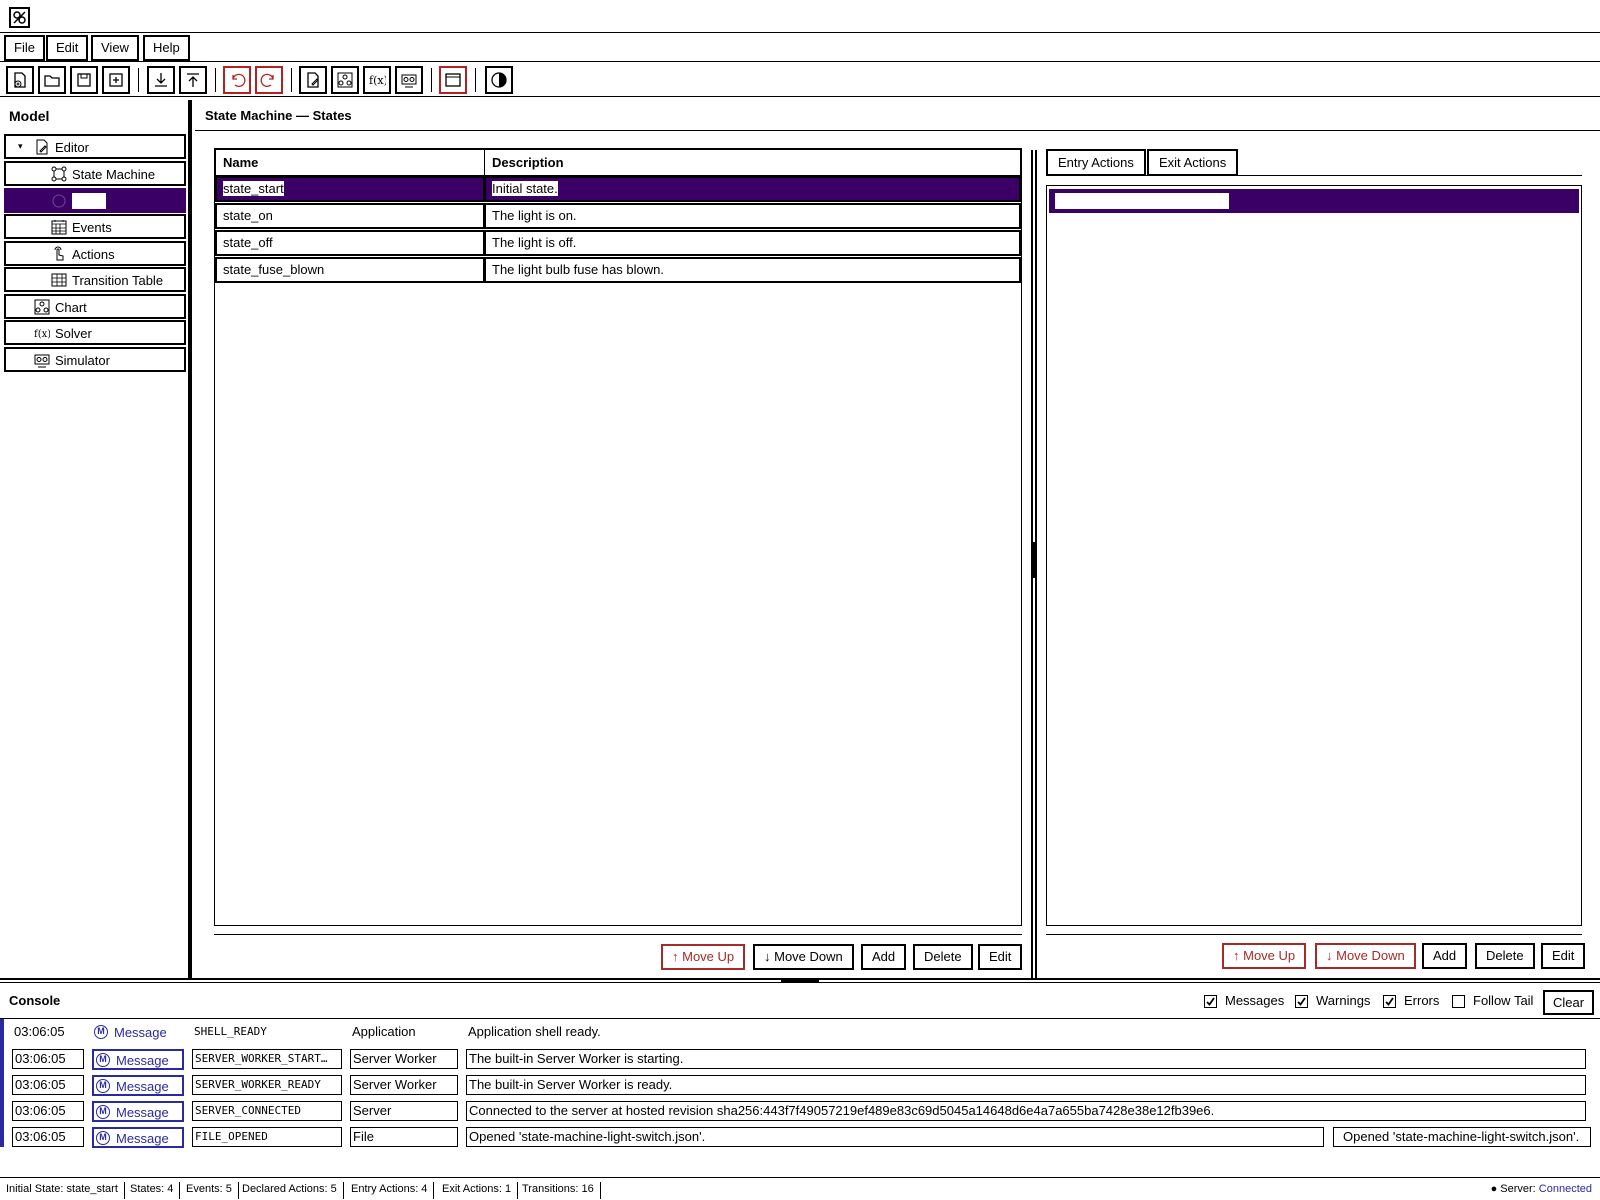 Image resolution: width=1600 pixels, height=1200 pixels. What do you see at coordinates (1034, 564) in the screenshot?
I see `content-splitter` at bounding box center [1034, 564].